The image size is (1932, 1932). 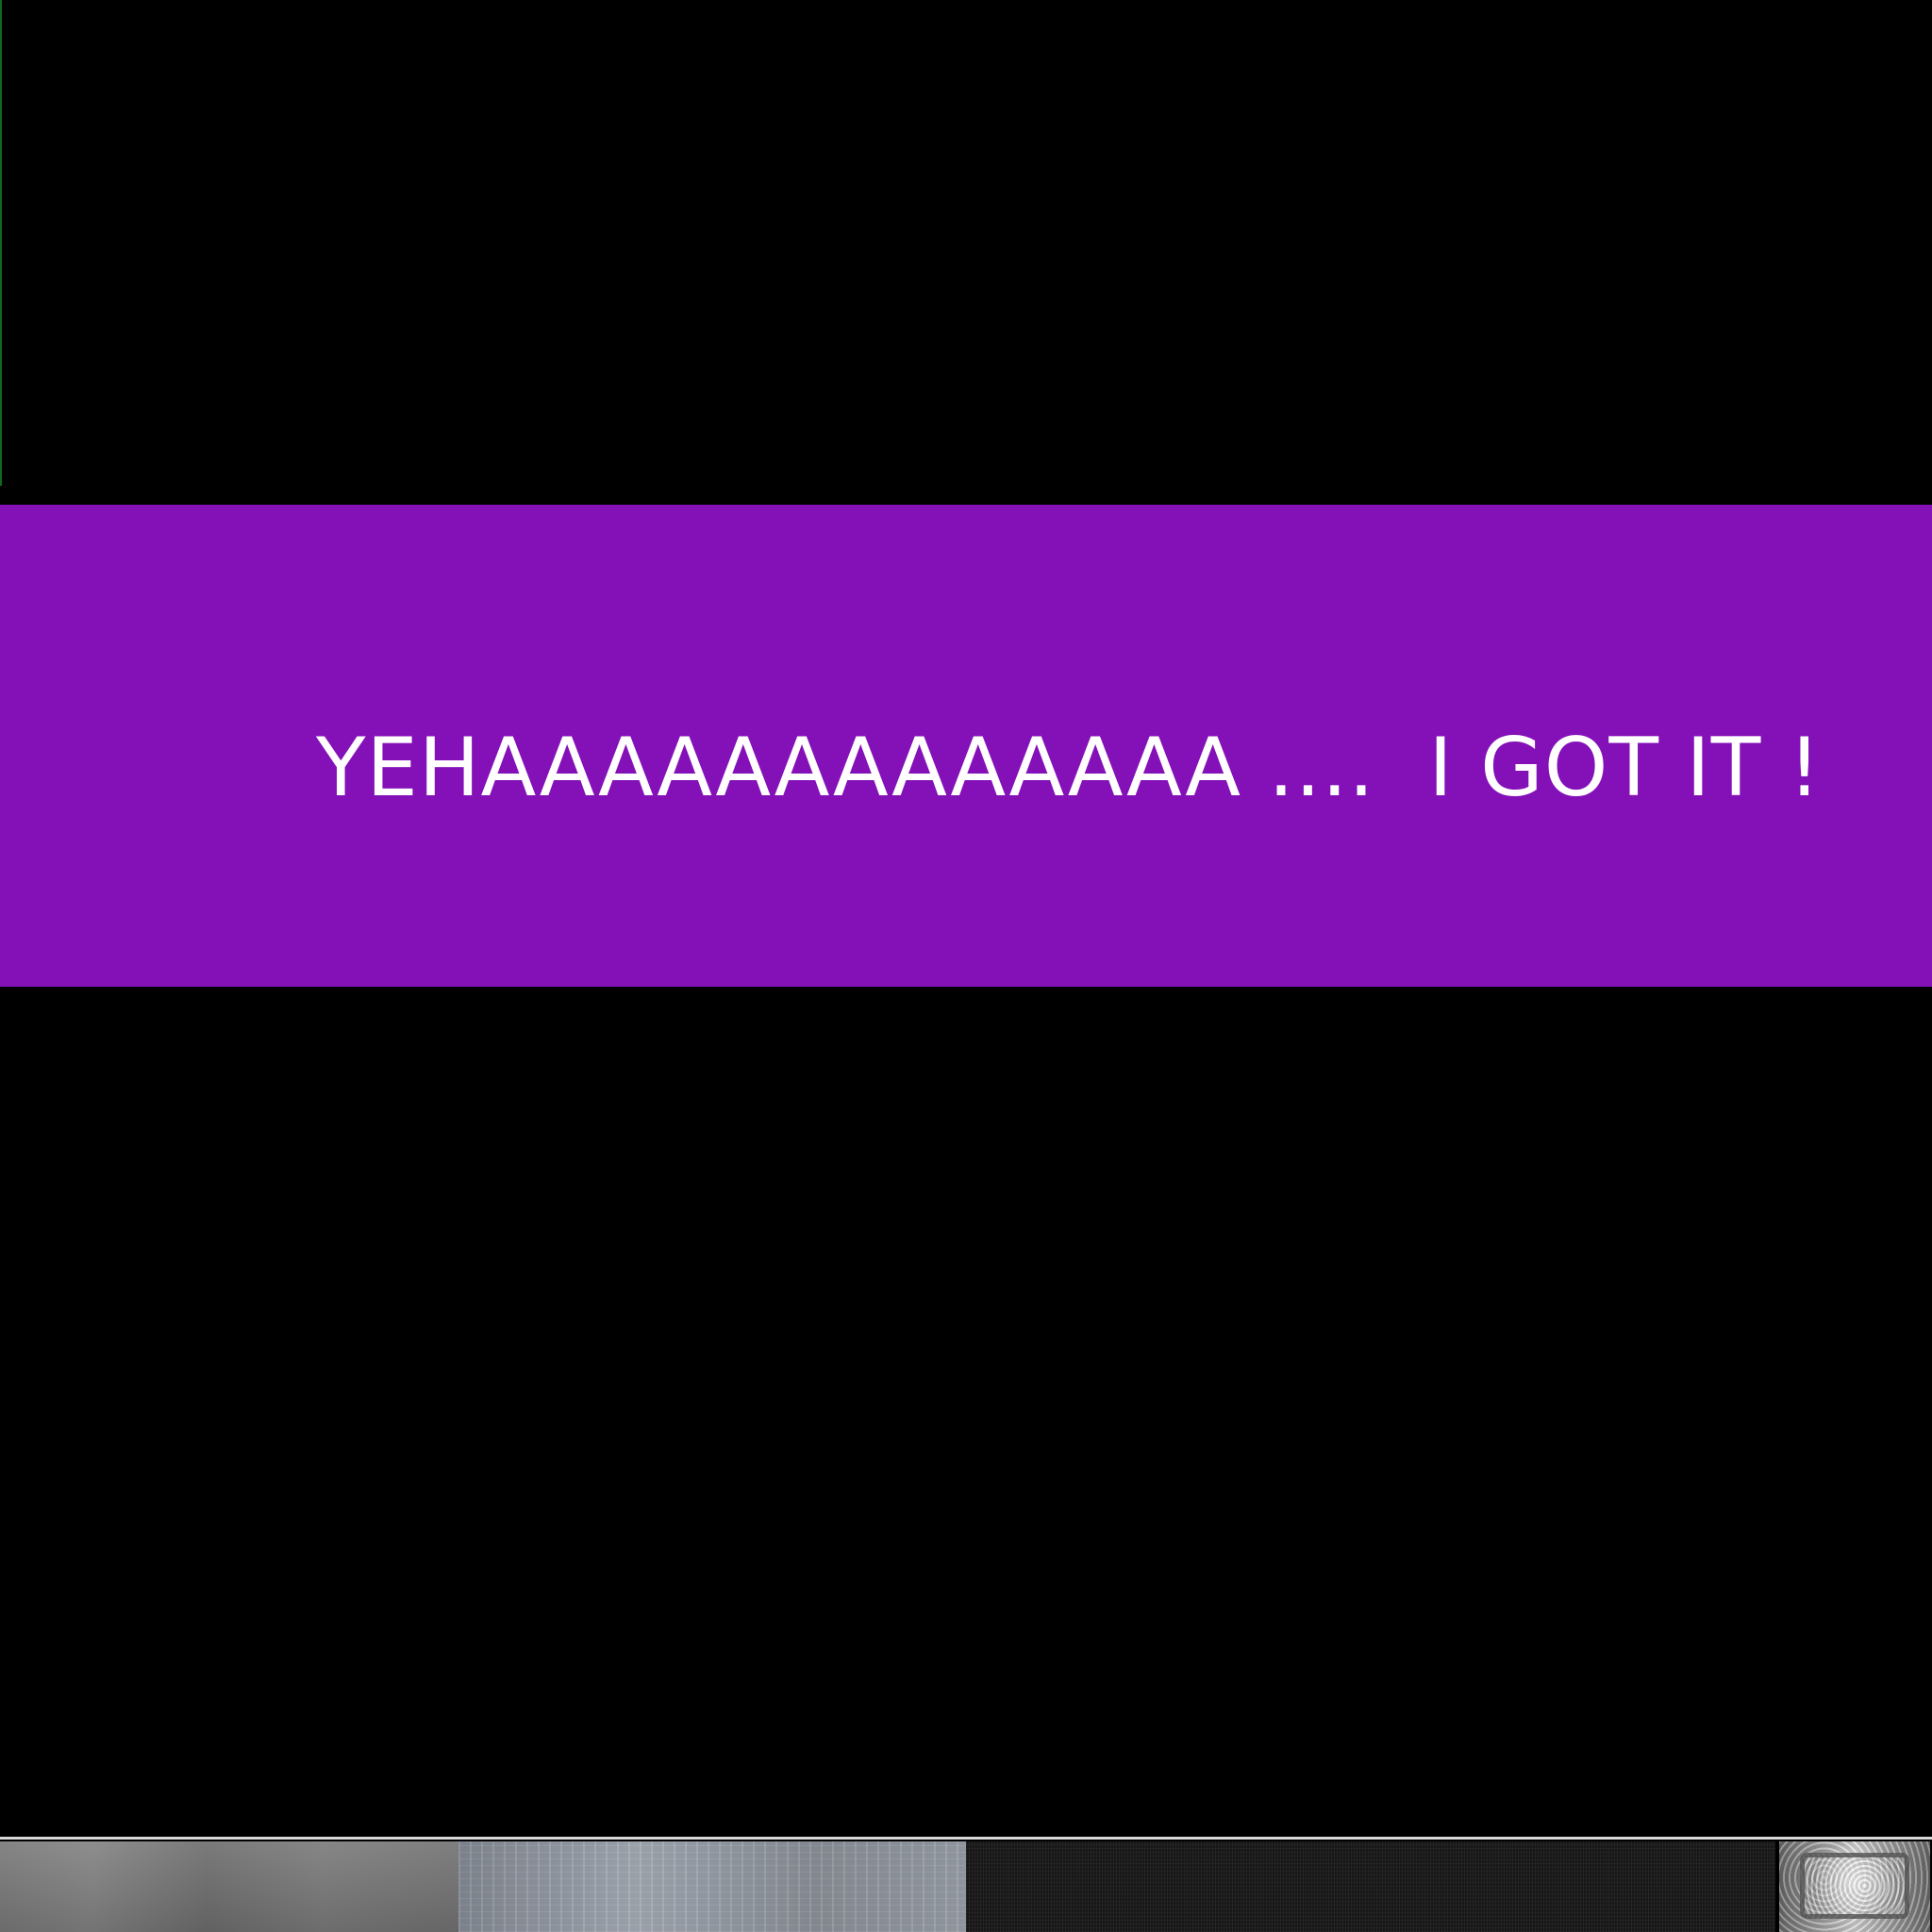 I want to click on dark-fabric-texture-tile, so click(x=1370, y=1887).